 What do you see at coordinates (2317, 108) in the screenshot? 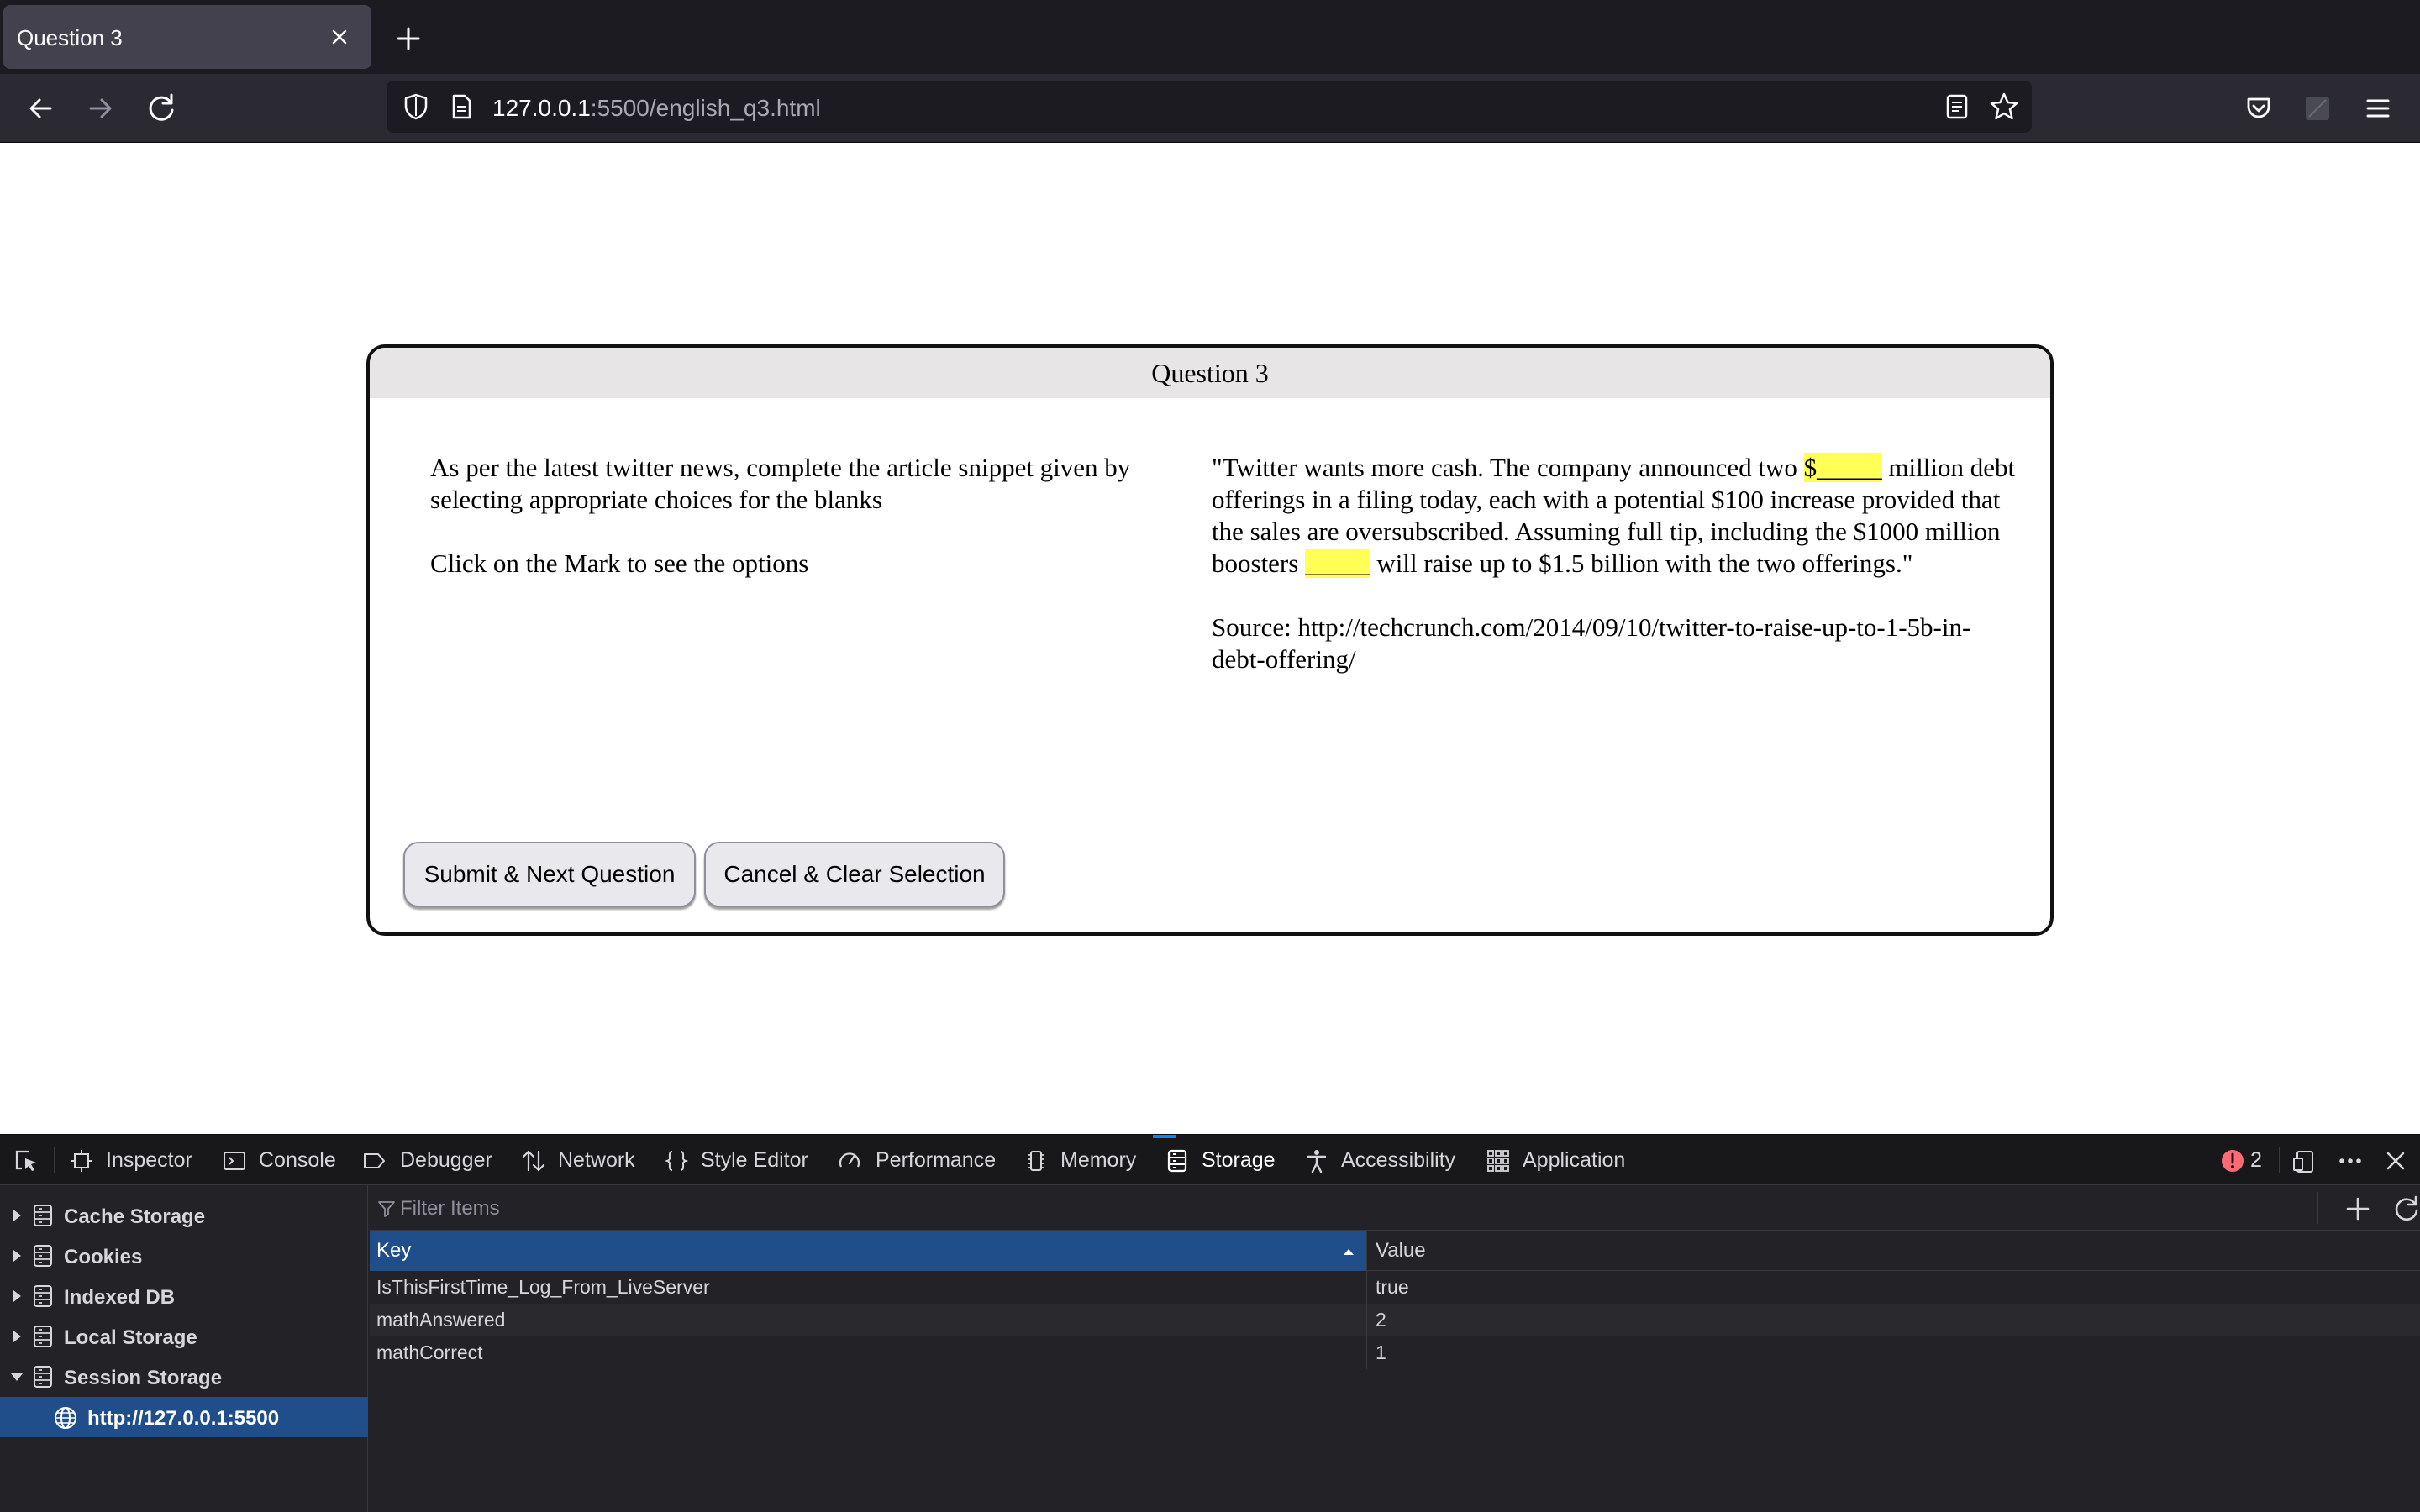
I see `extension-icon` at bounding box center [2317, 108].